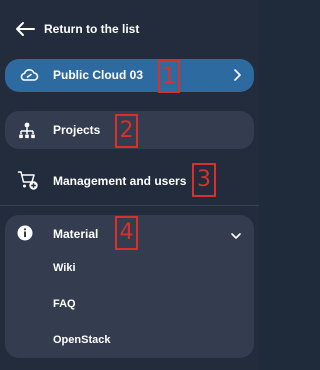 The image size is (320, 370). I want to click on divider, so click(129, 205).